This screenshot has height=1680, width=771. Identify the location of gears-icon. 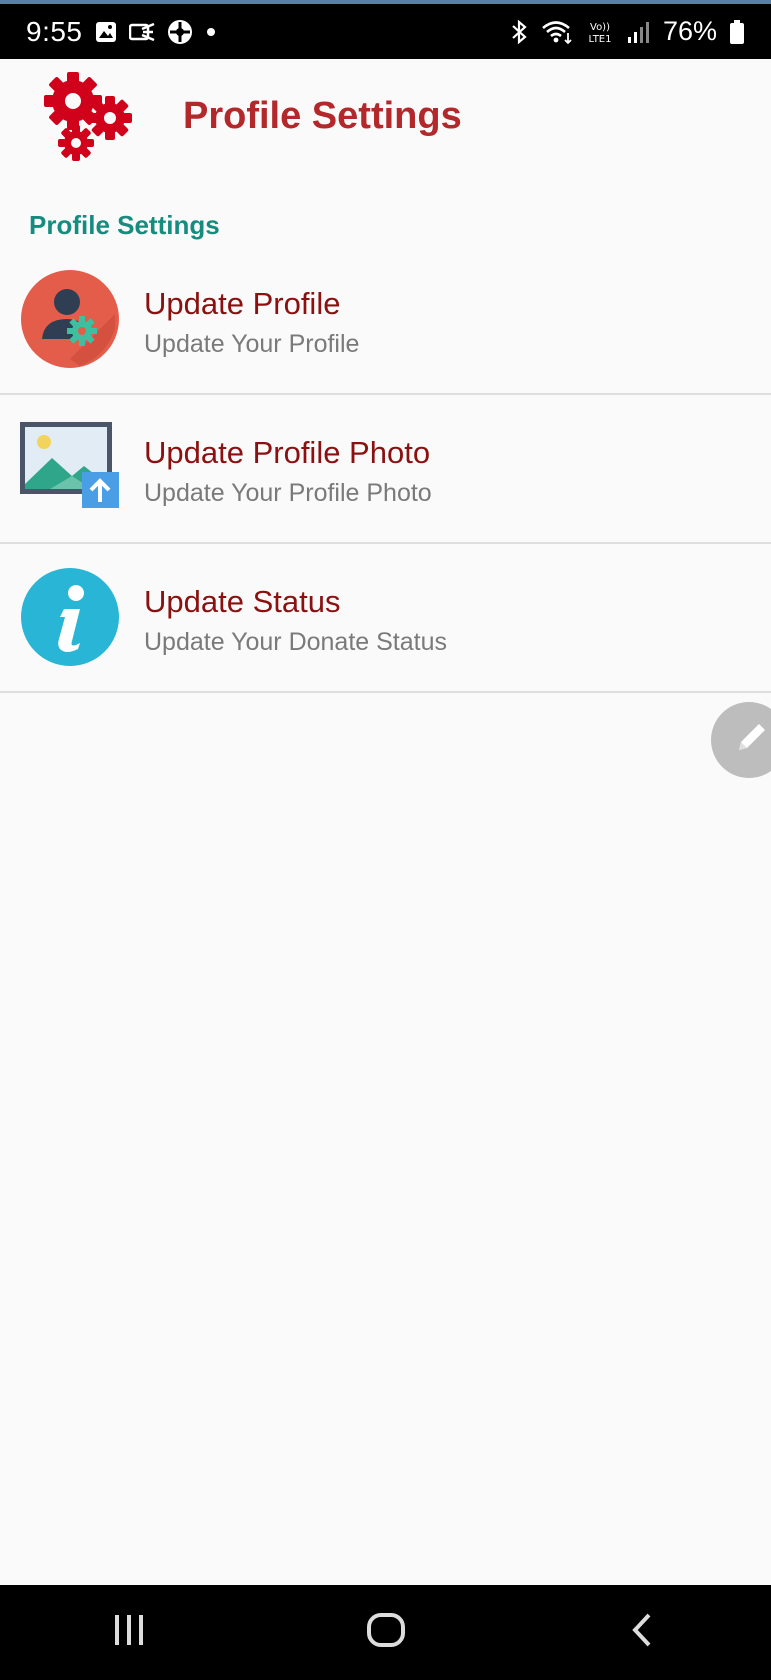
(90, 119).